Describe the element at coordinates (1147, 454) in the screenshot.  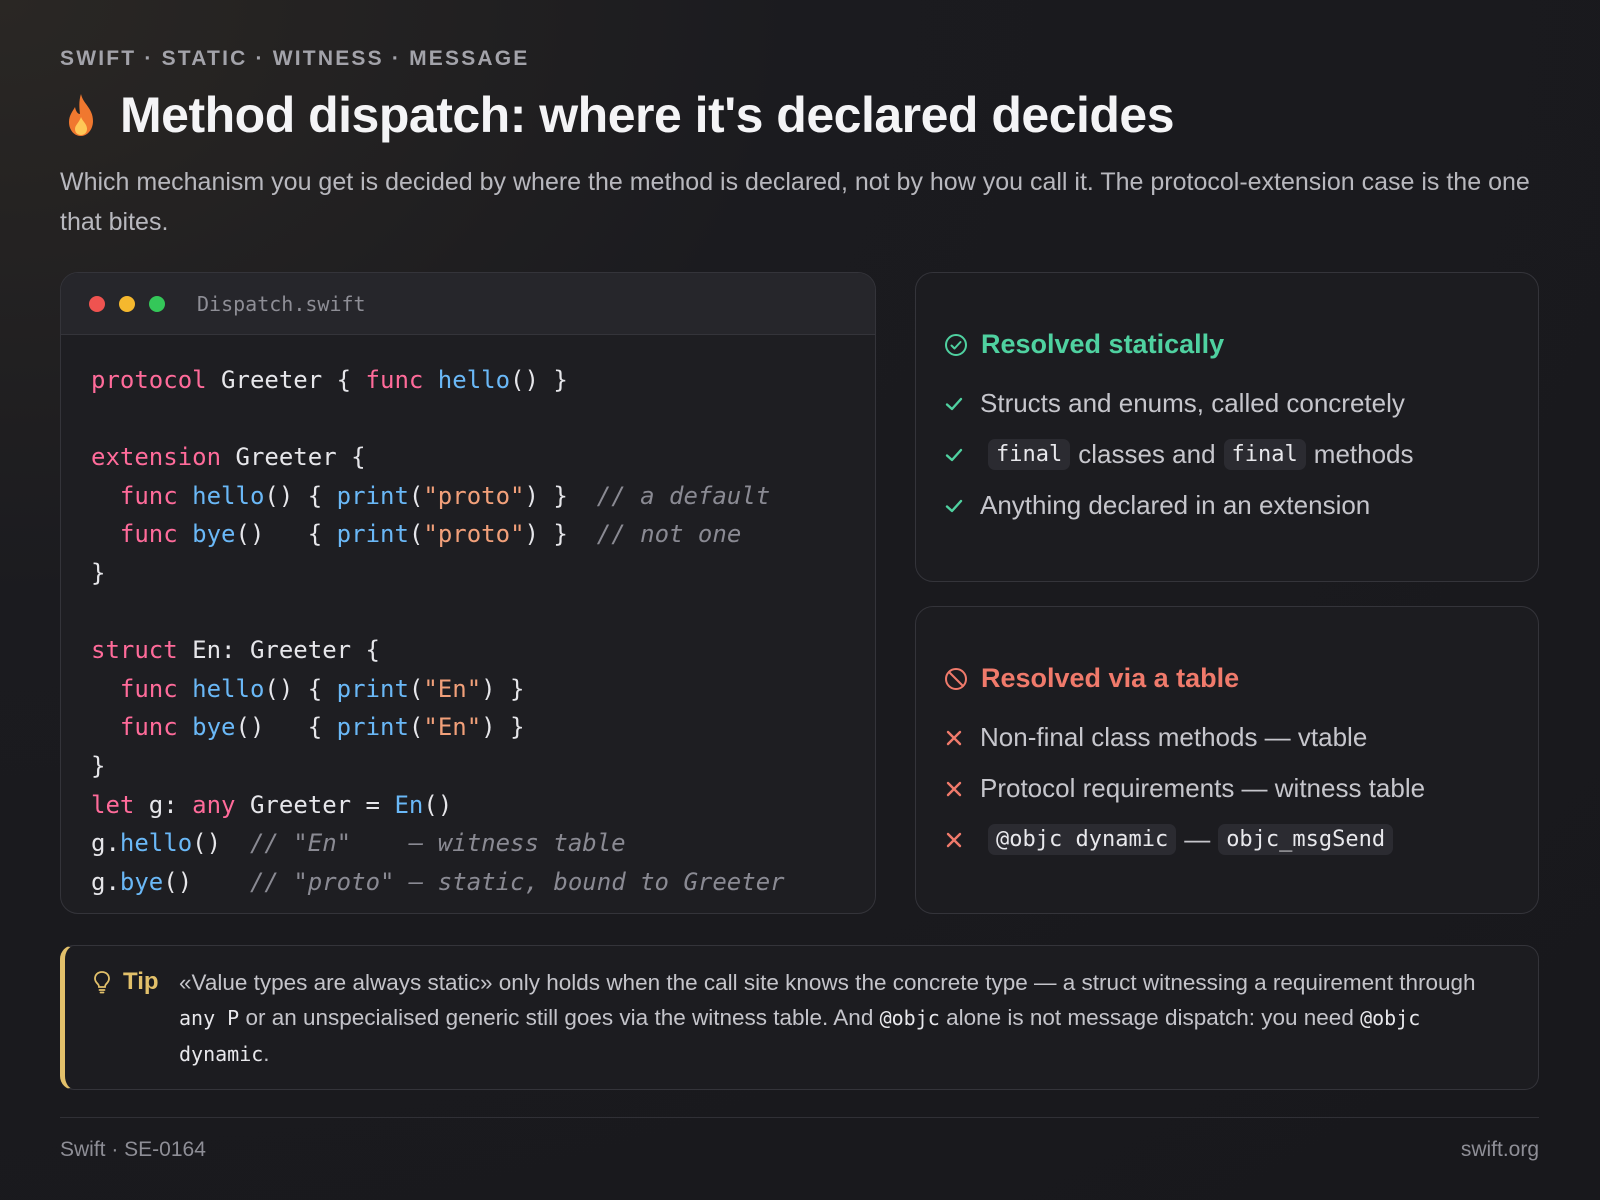
I see `list-item-text: classes and` at that location.